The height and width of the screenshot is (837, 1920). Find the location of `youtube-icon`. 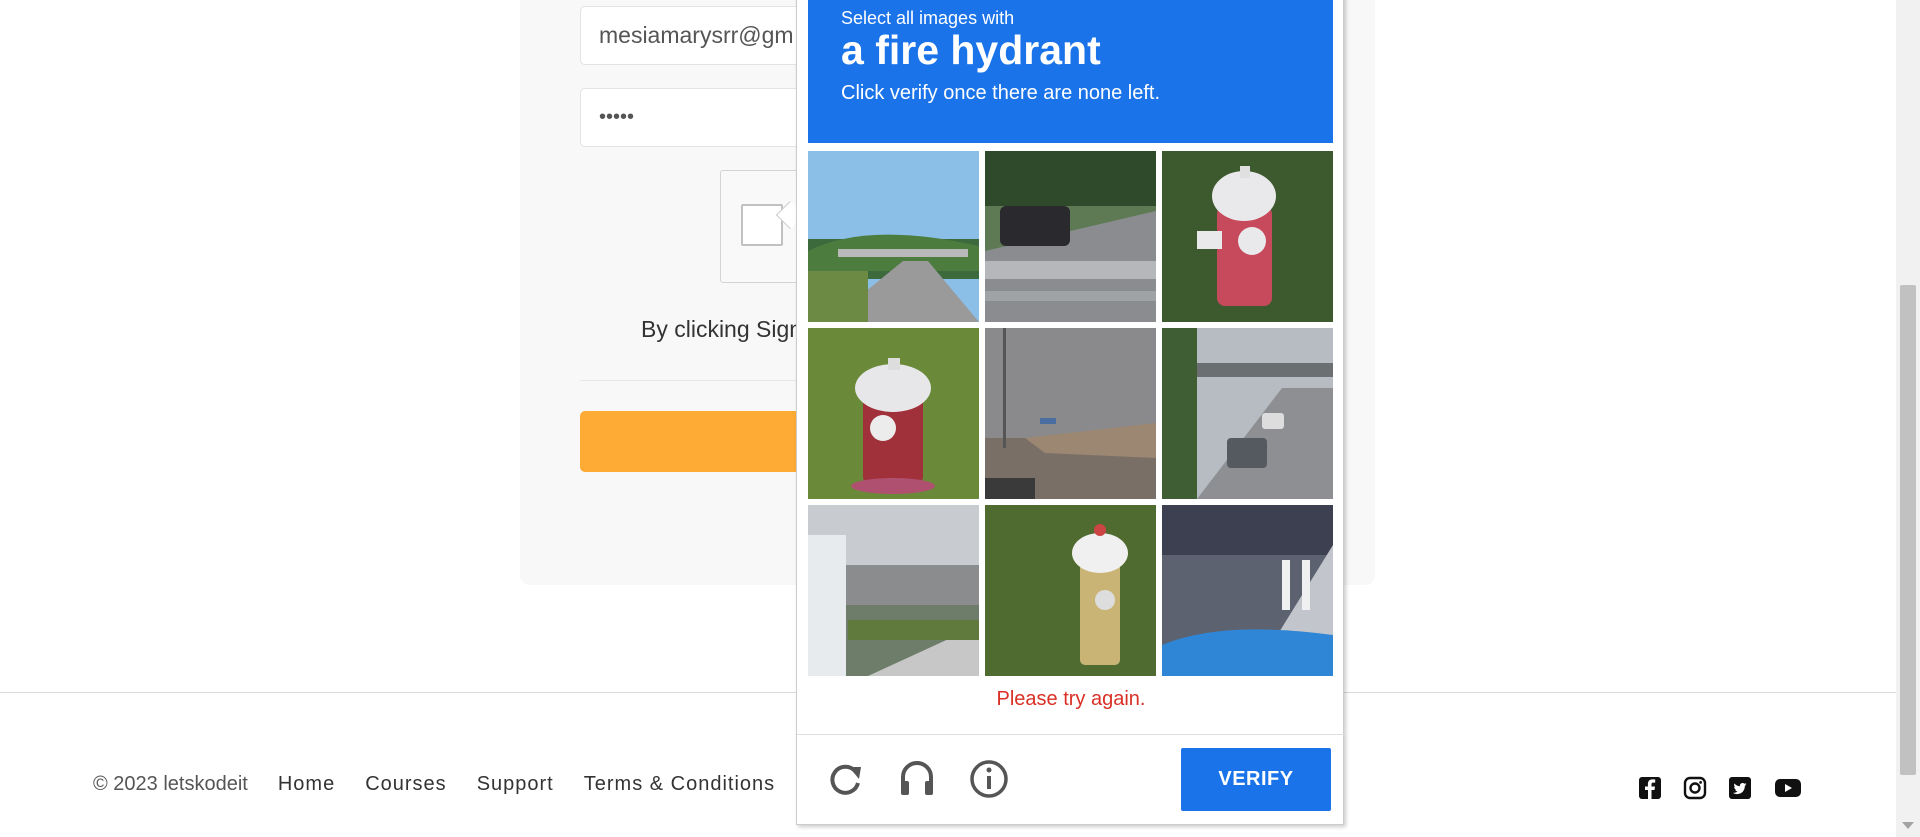

youtube-icon is located at coordinates (1788, 788).